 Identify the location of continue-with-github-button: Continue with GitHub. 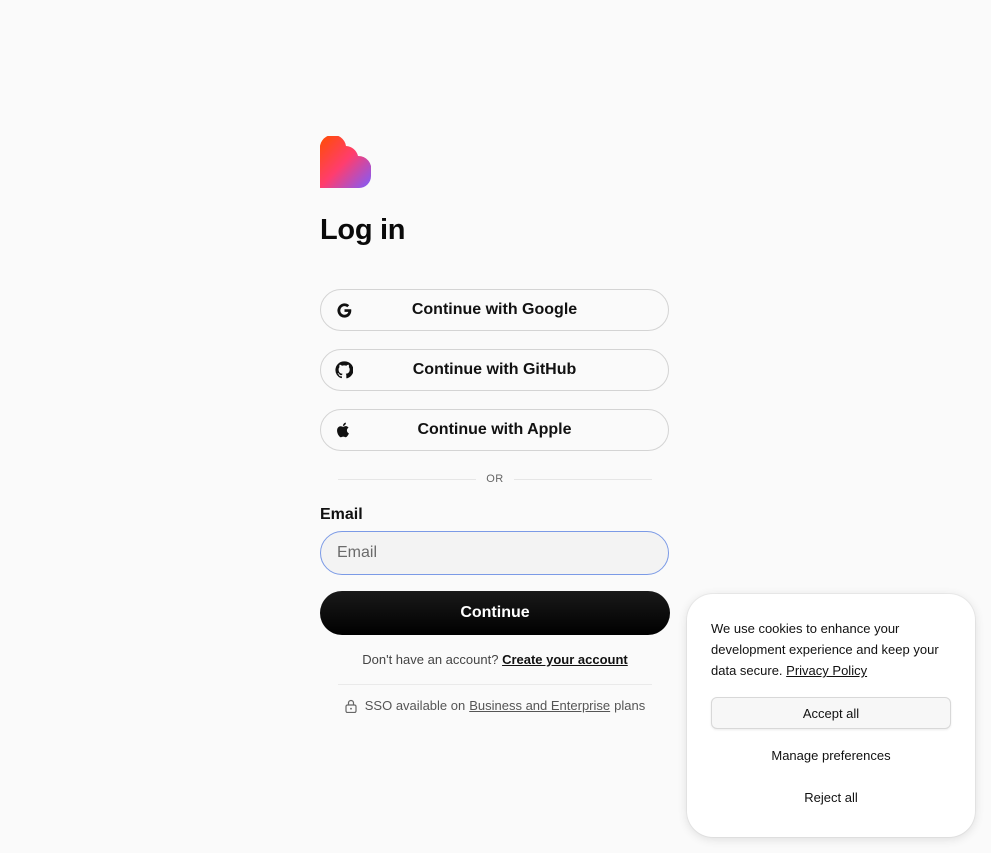
(494, 370).